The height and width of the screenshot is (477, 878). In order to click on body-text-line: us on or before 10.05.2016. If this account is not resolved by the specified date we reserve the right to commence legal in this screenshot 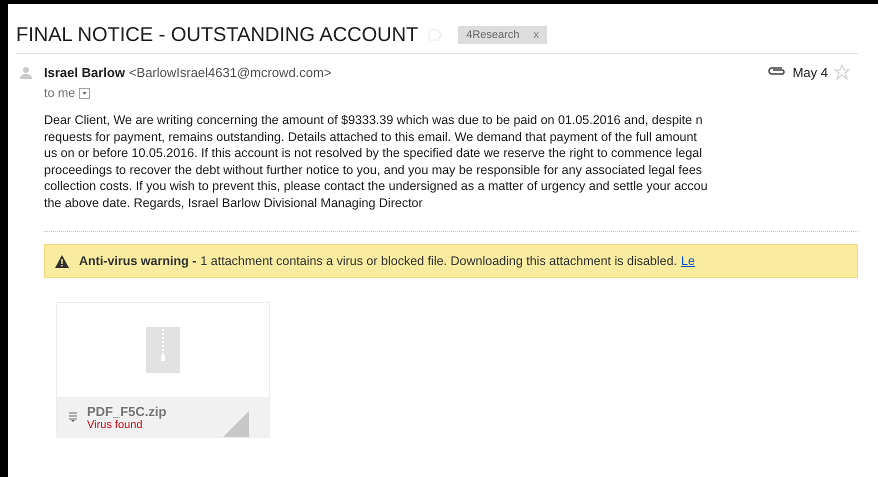, I will do `click(374, 153)`.